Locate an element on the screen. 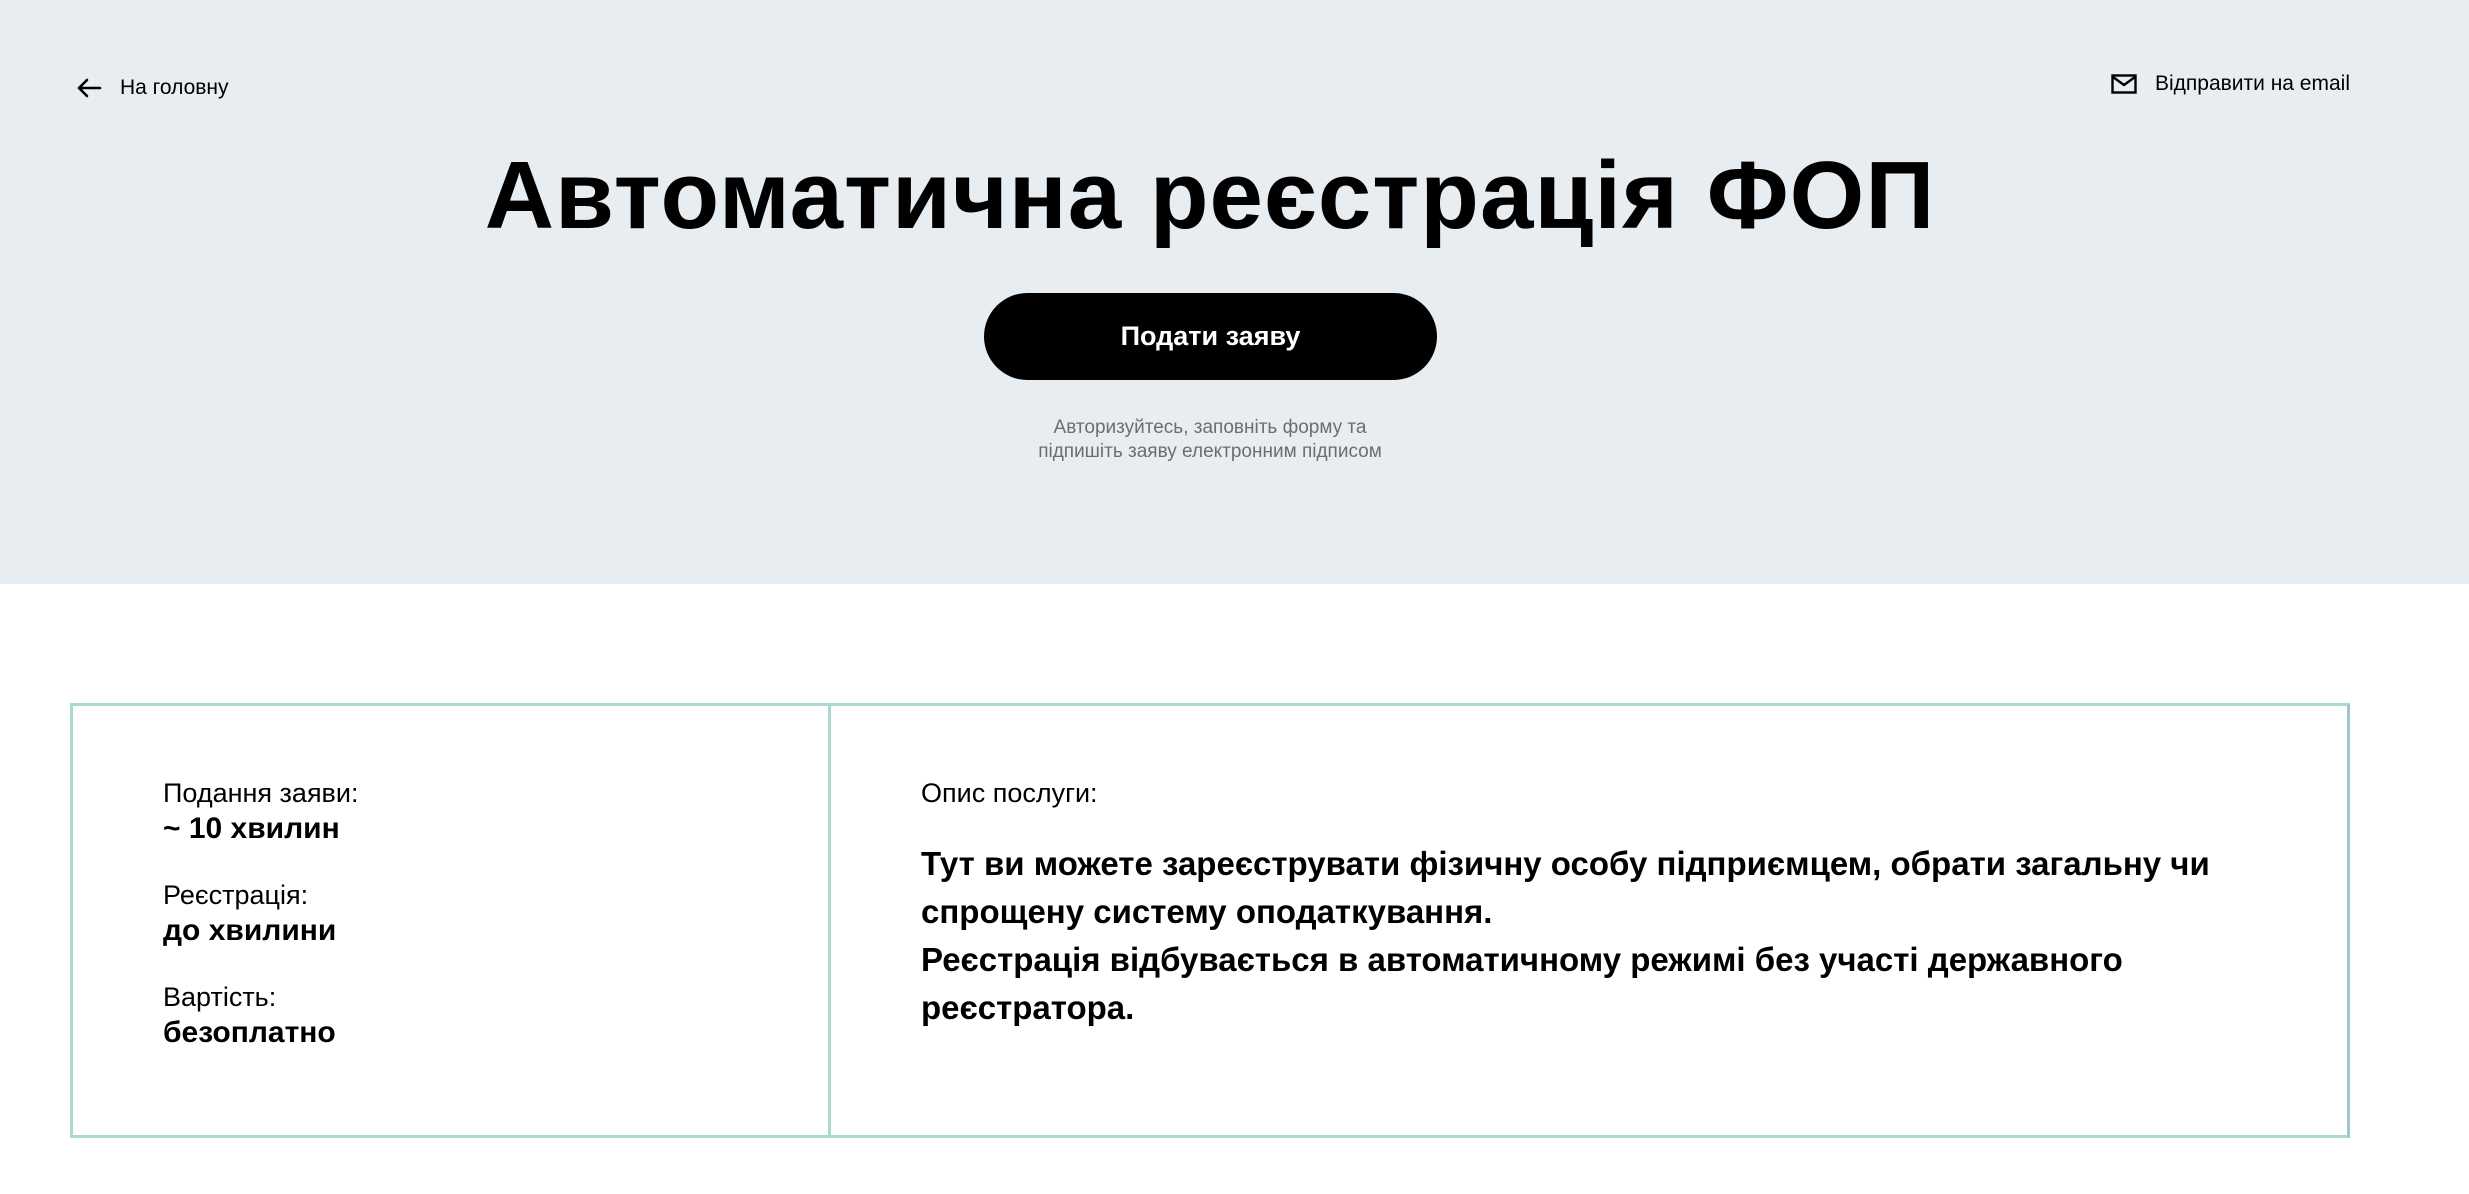 Image resolution: width=2469 pixels, height=1194 pixels. arrow-left-icon is located at coordinates (89, 88).